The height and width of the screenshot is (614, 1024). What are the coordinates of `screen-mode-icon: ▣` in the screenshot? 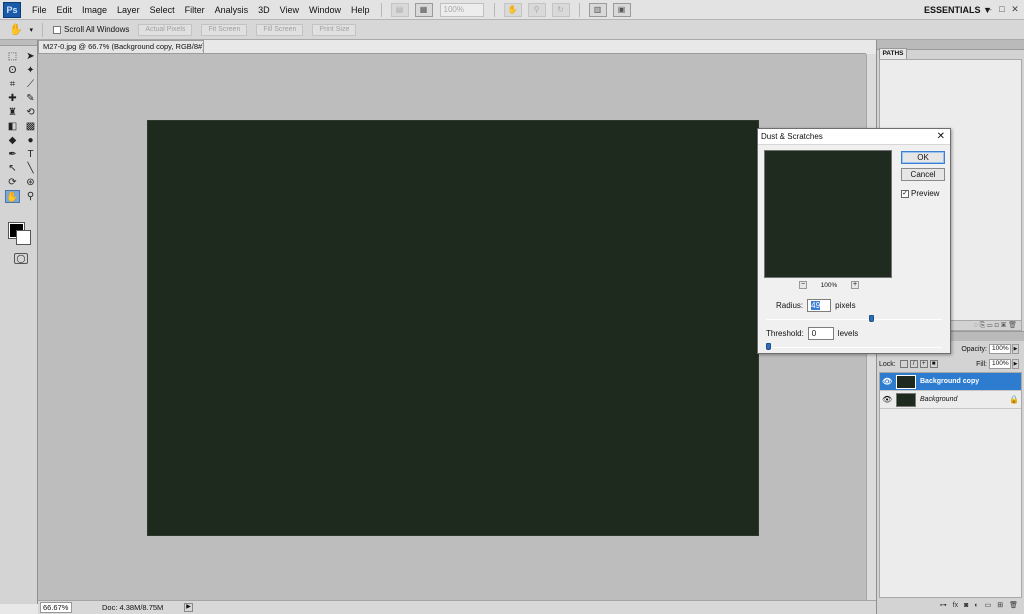 It's located at (621, 9).